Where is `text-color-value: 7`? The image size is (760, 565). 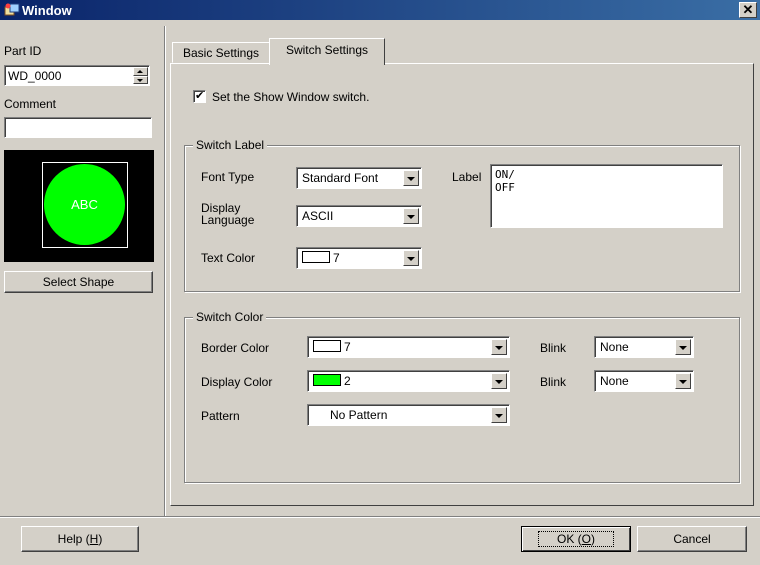
text-color-value: 7 is located at coordinates (321, 258).